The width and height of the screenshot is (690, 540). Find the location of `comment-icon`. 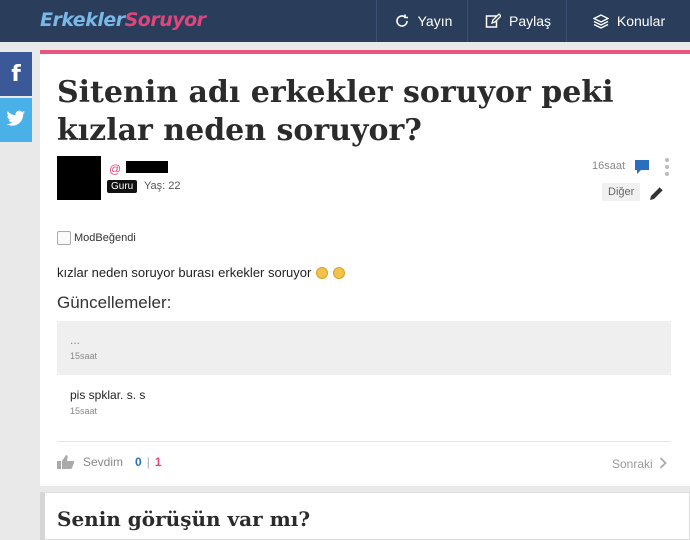

comment-icon is located at coordinates (642, 167).